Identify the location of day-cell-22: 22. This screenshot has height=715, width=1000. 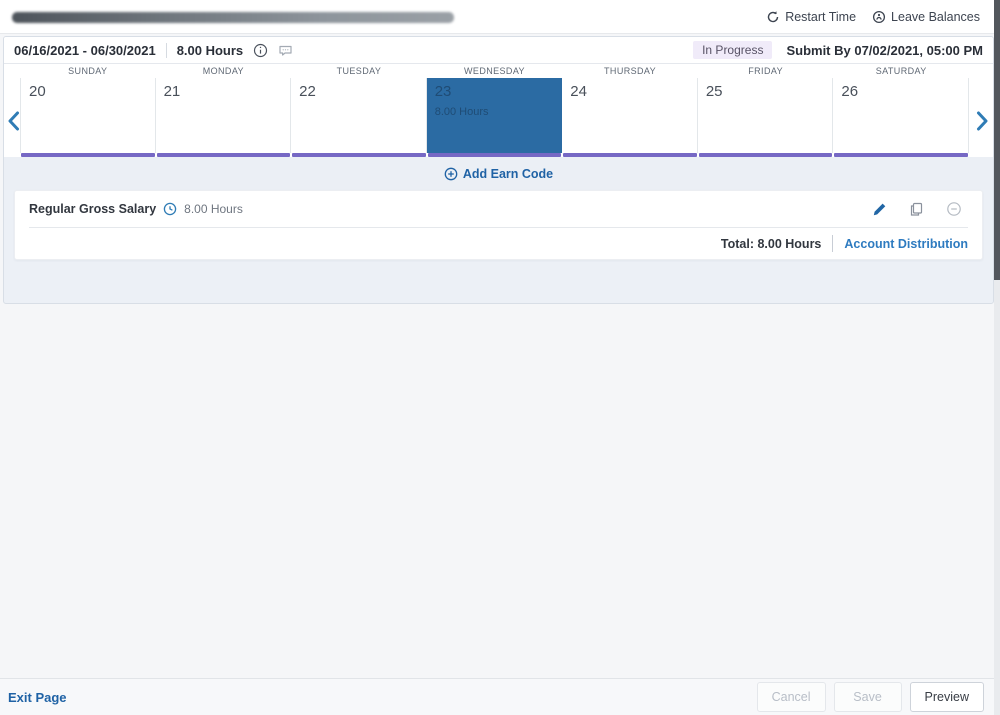
(359, 115).